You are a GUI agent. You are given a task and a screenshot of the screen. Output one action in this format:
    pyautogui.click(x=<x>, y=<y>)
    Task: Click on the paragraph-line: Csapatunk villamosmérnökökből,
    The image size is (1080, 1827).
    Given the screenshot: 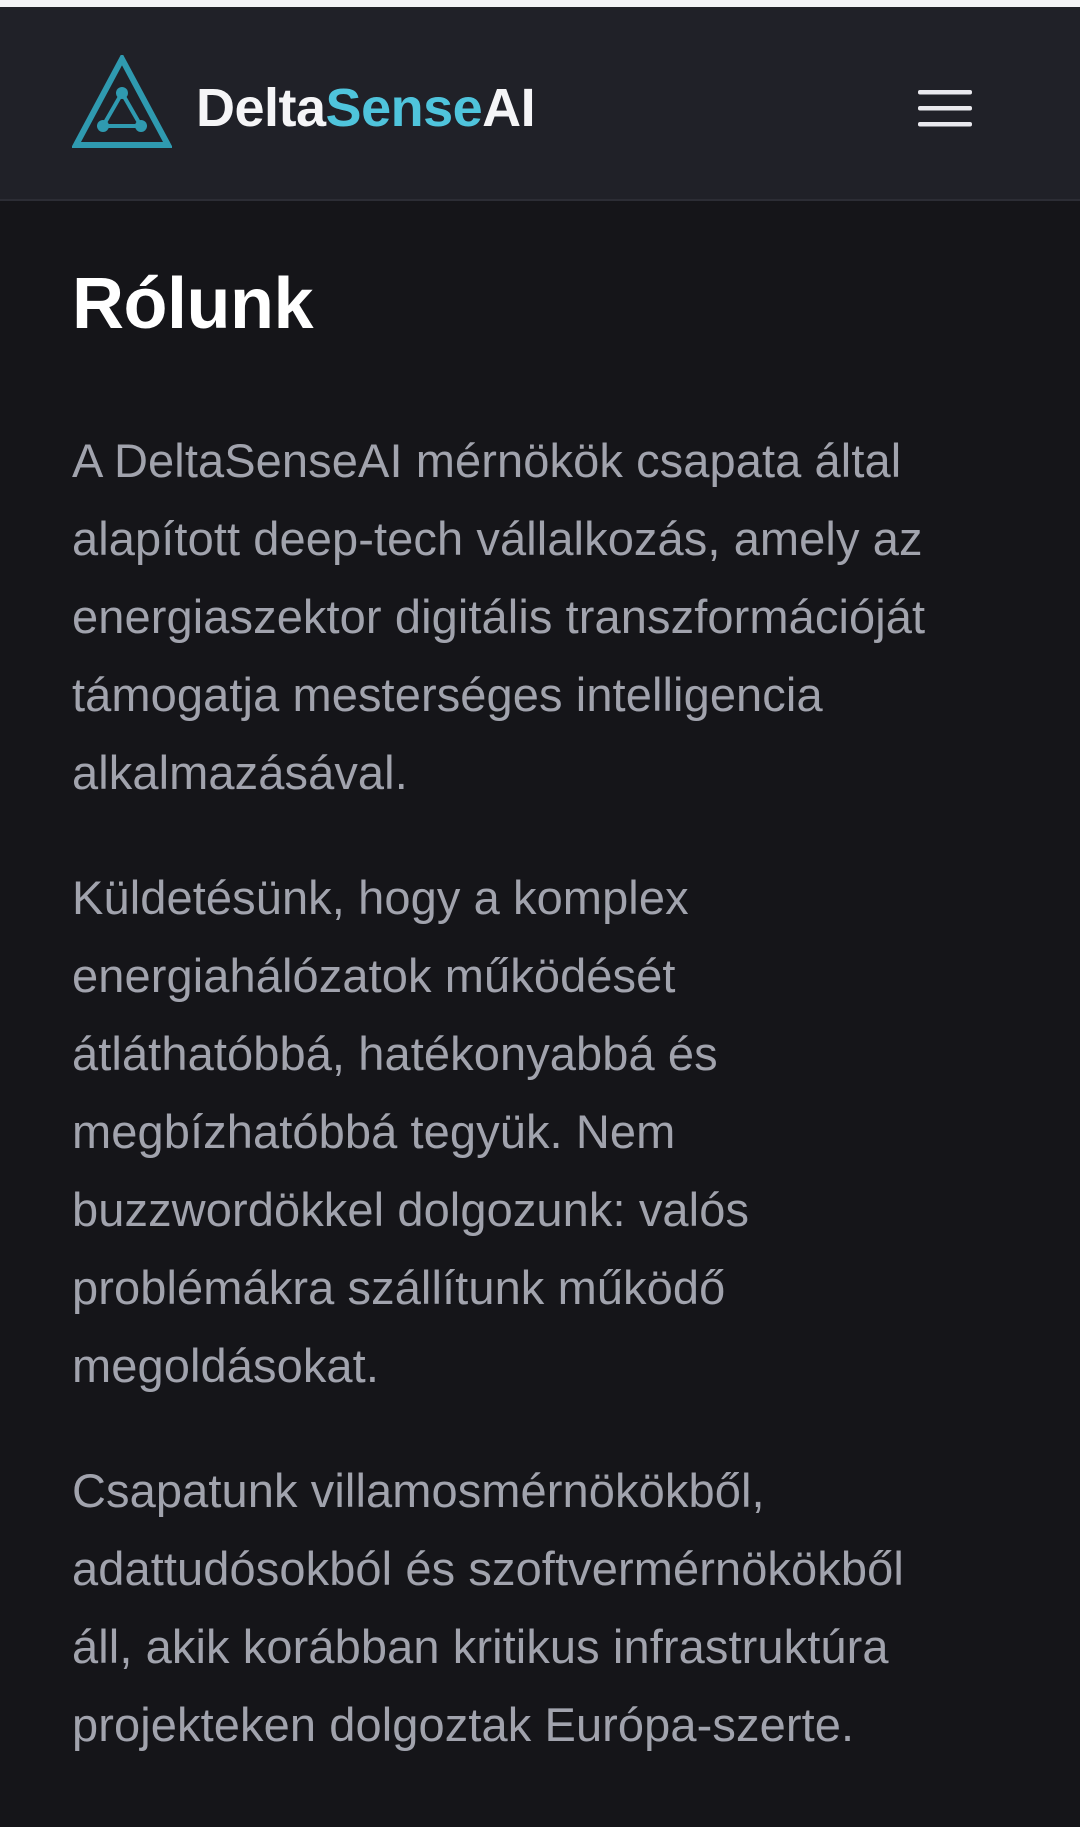 What is the action you would take?
    pyautogui.click(x=418, y=1490)
    